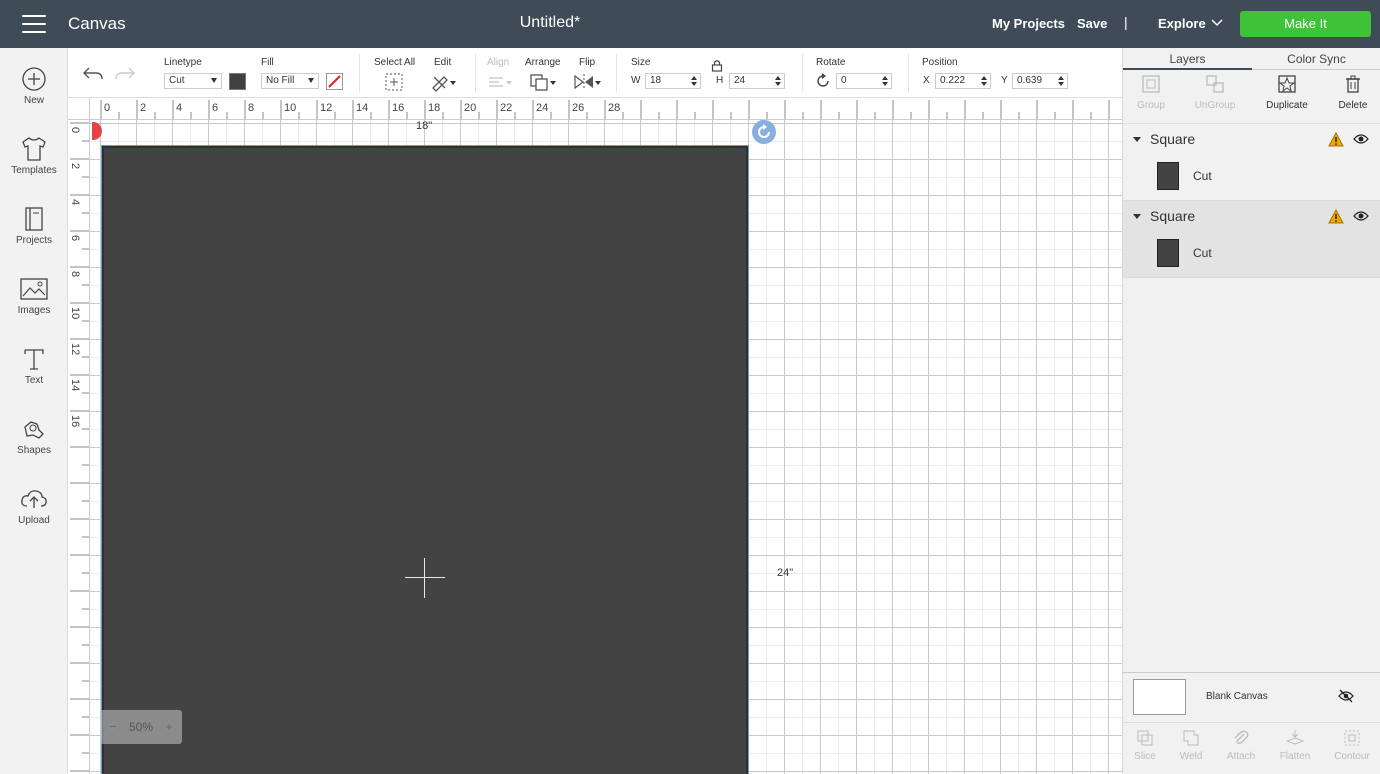 The height and width of the screenshot is (774, 1380). What do you see at coordinates (1295, 745) in the screenshot?
I see `flatten-button: Flatten` at bounding box center [1295, 745].